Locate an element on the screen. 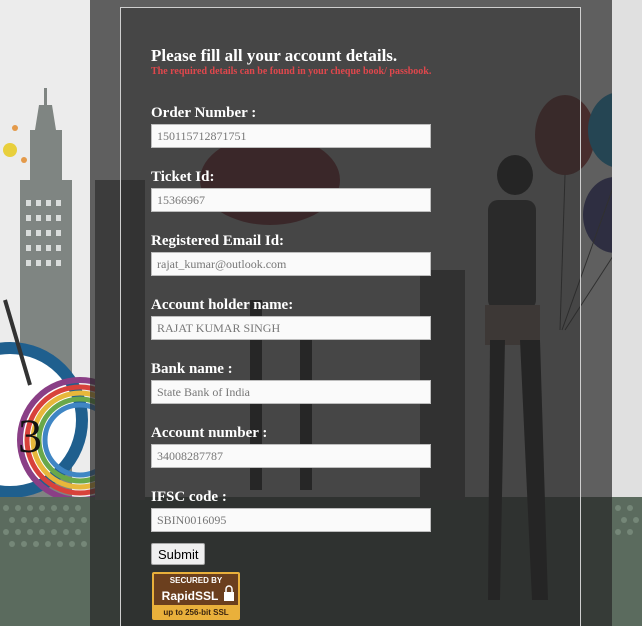 Image resolution: width=642 pixels, height=626 pixels. ssl-brand-text: RapidSSL is located at coordinates (190, 596).